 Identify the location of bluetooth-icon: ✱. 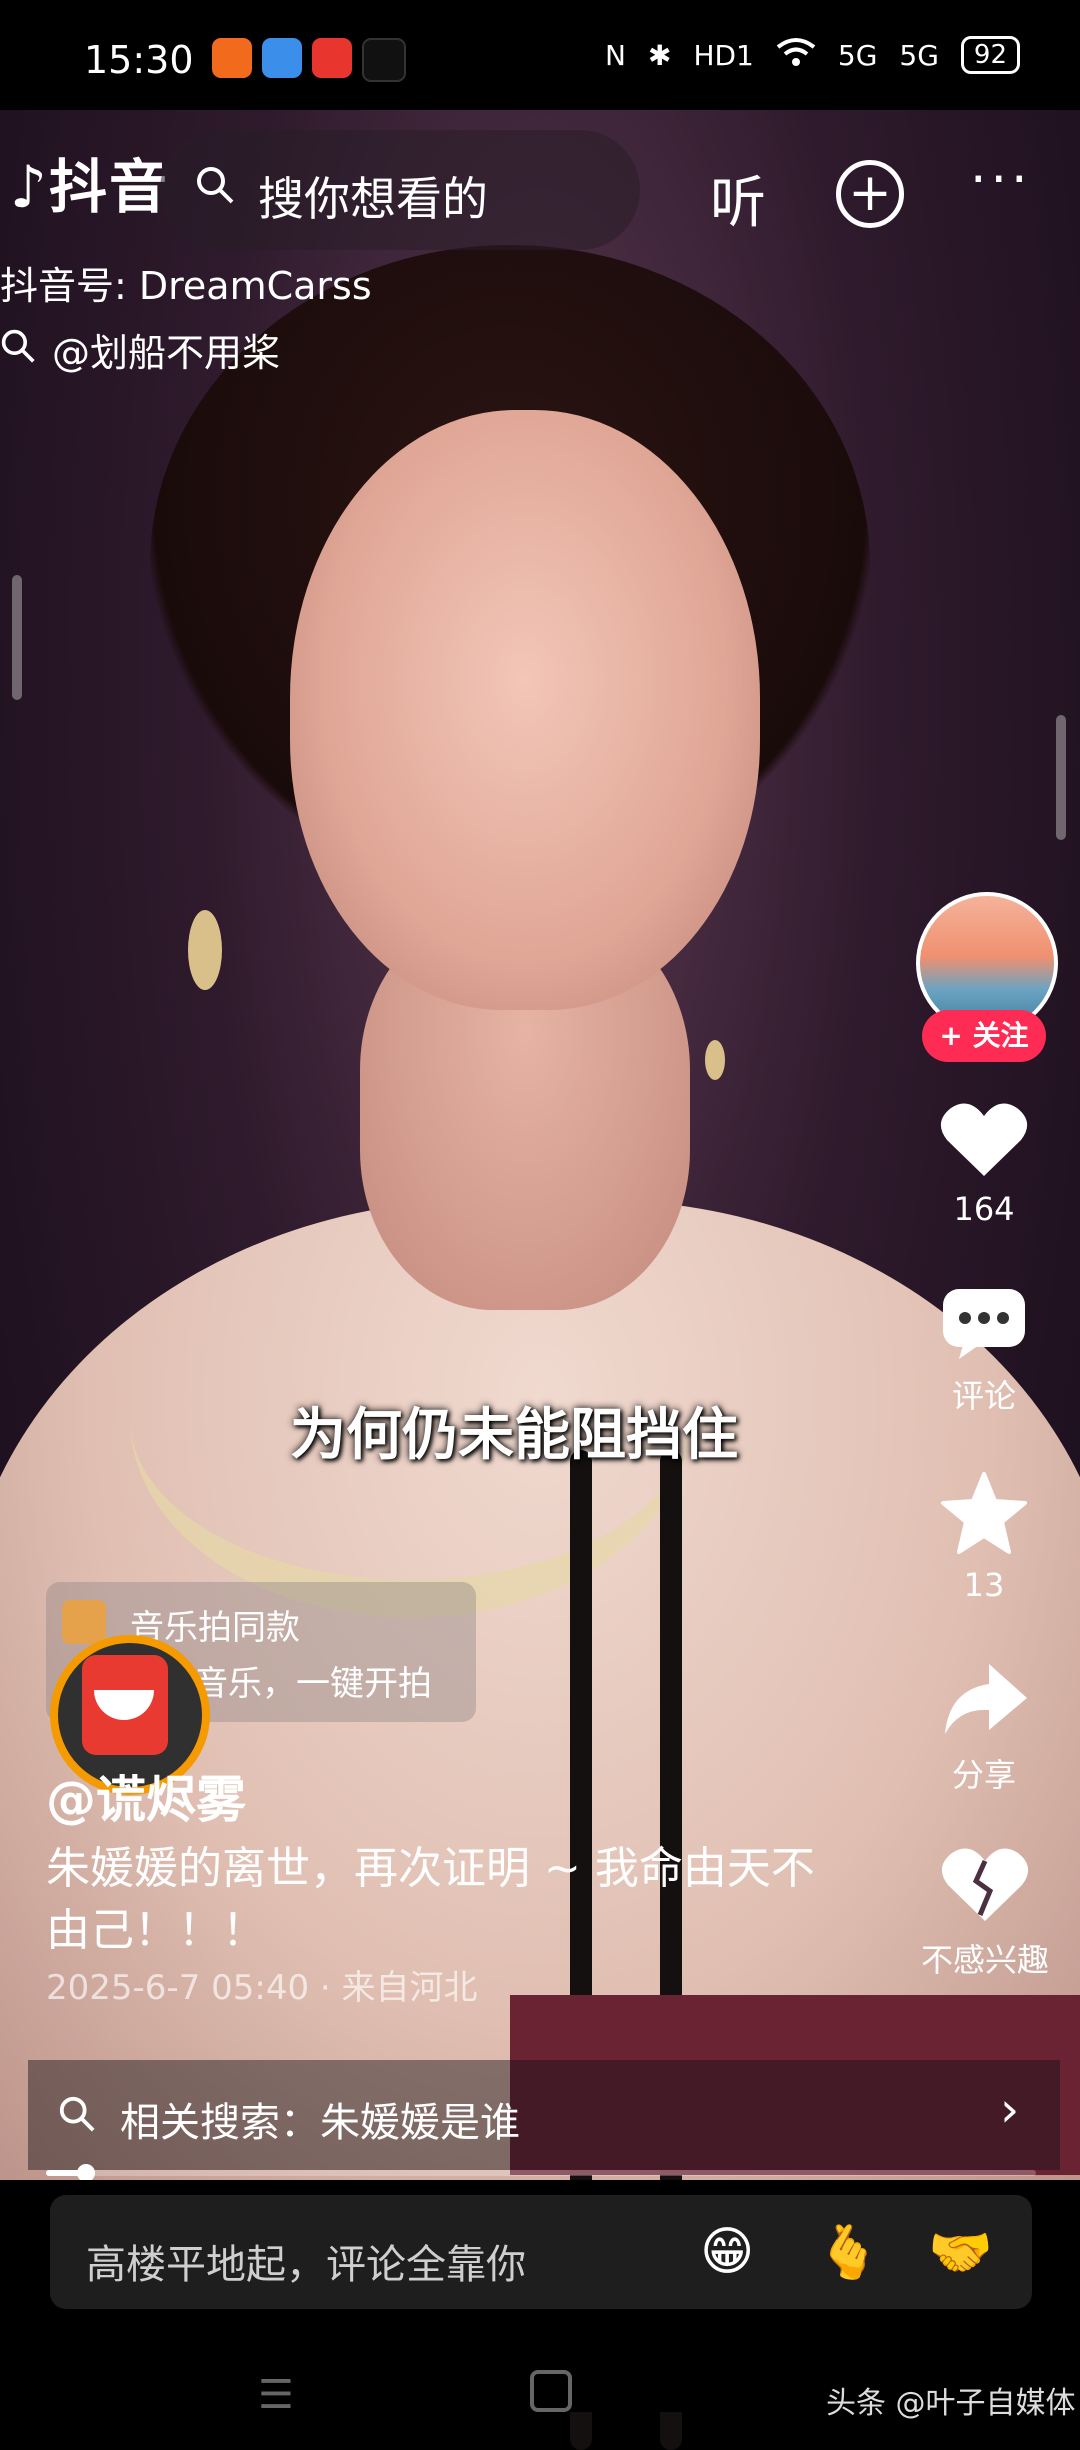
(659, 55).